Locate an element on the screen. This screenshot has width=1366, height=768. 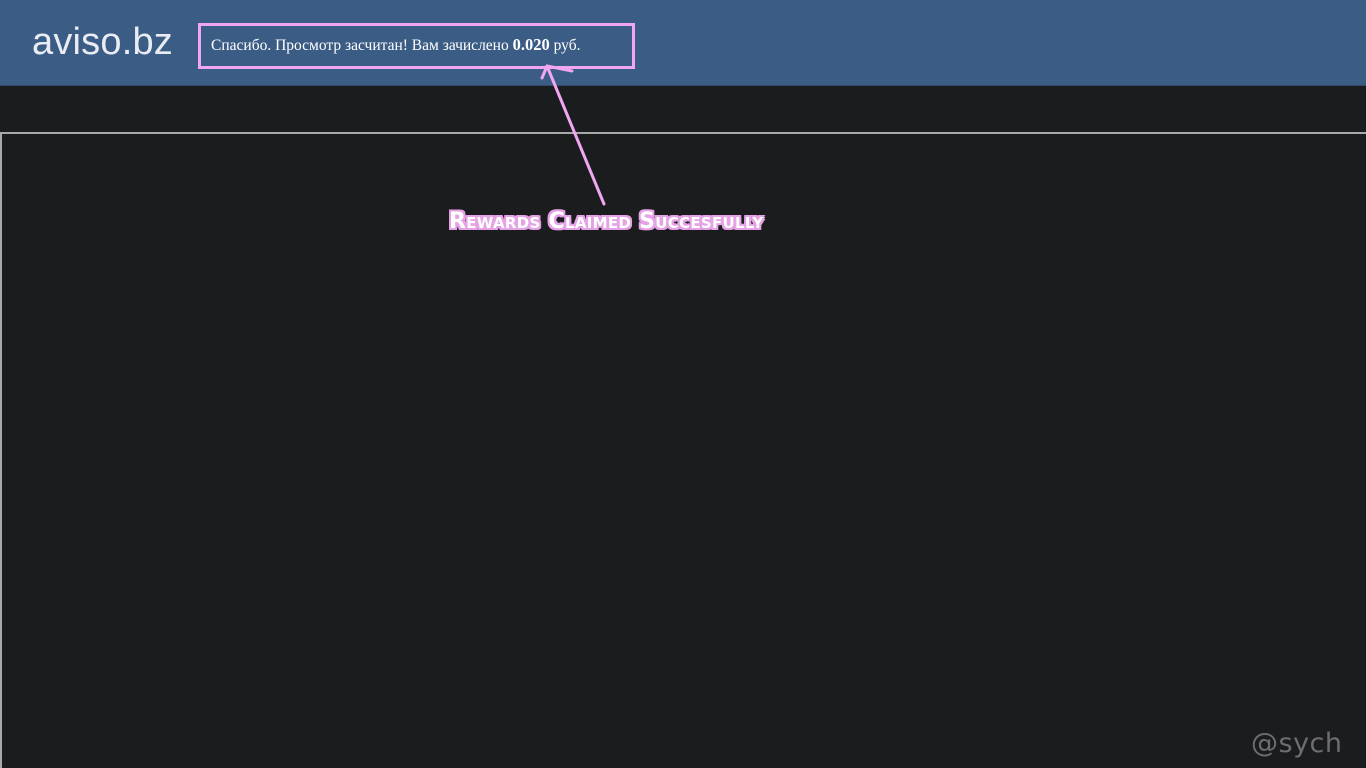
watermark: @sych is located at coordinates (1297, 743).